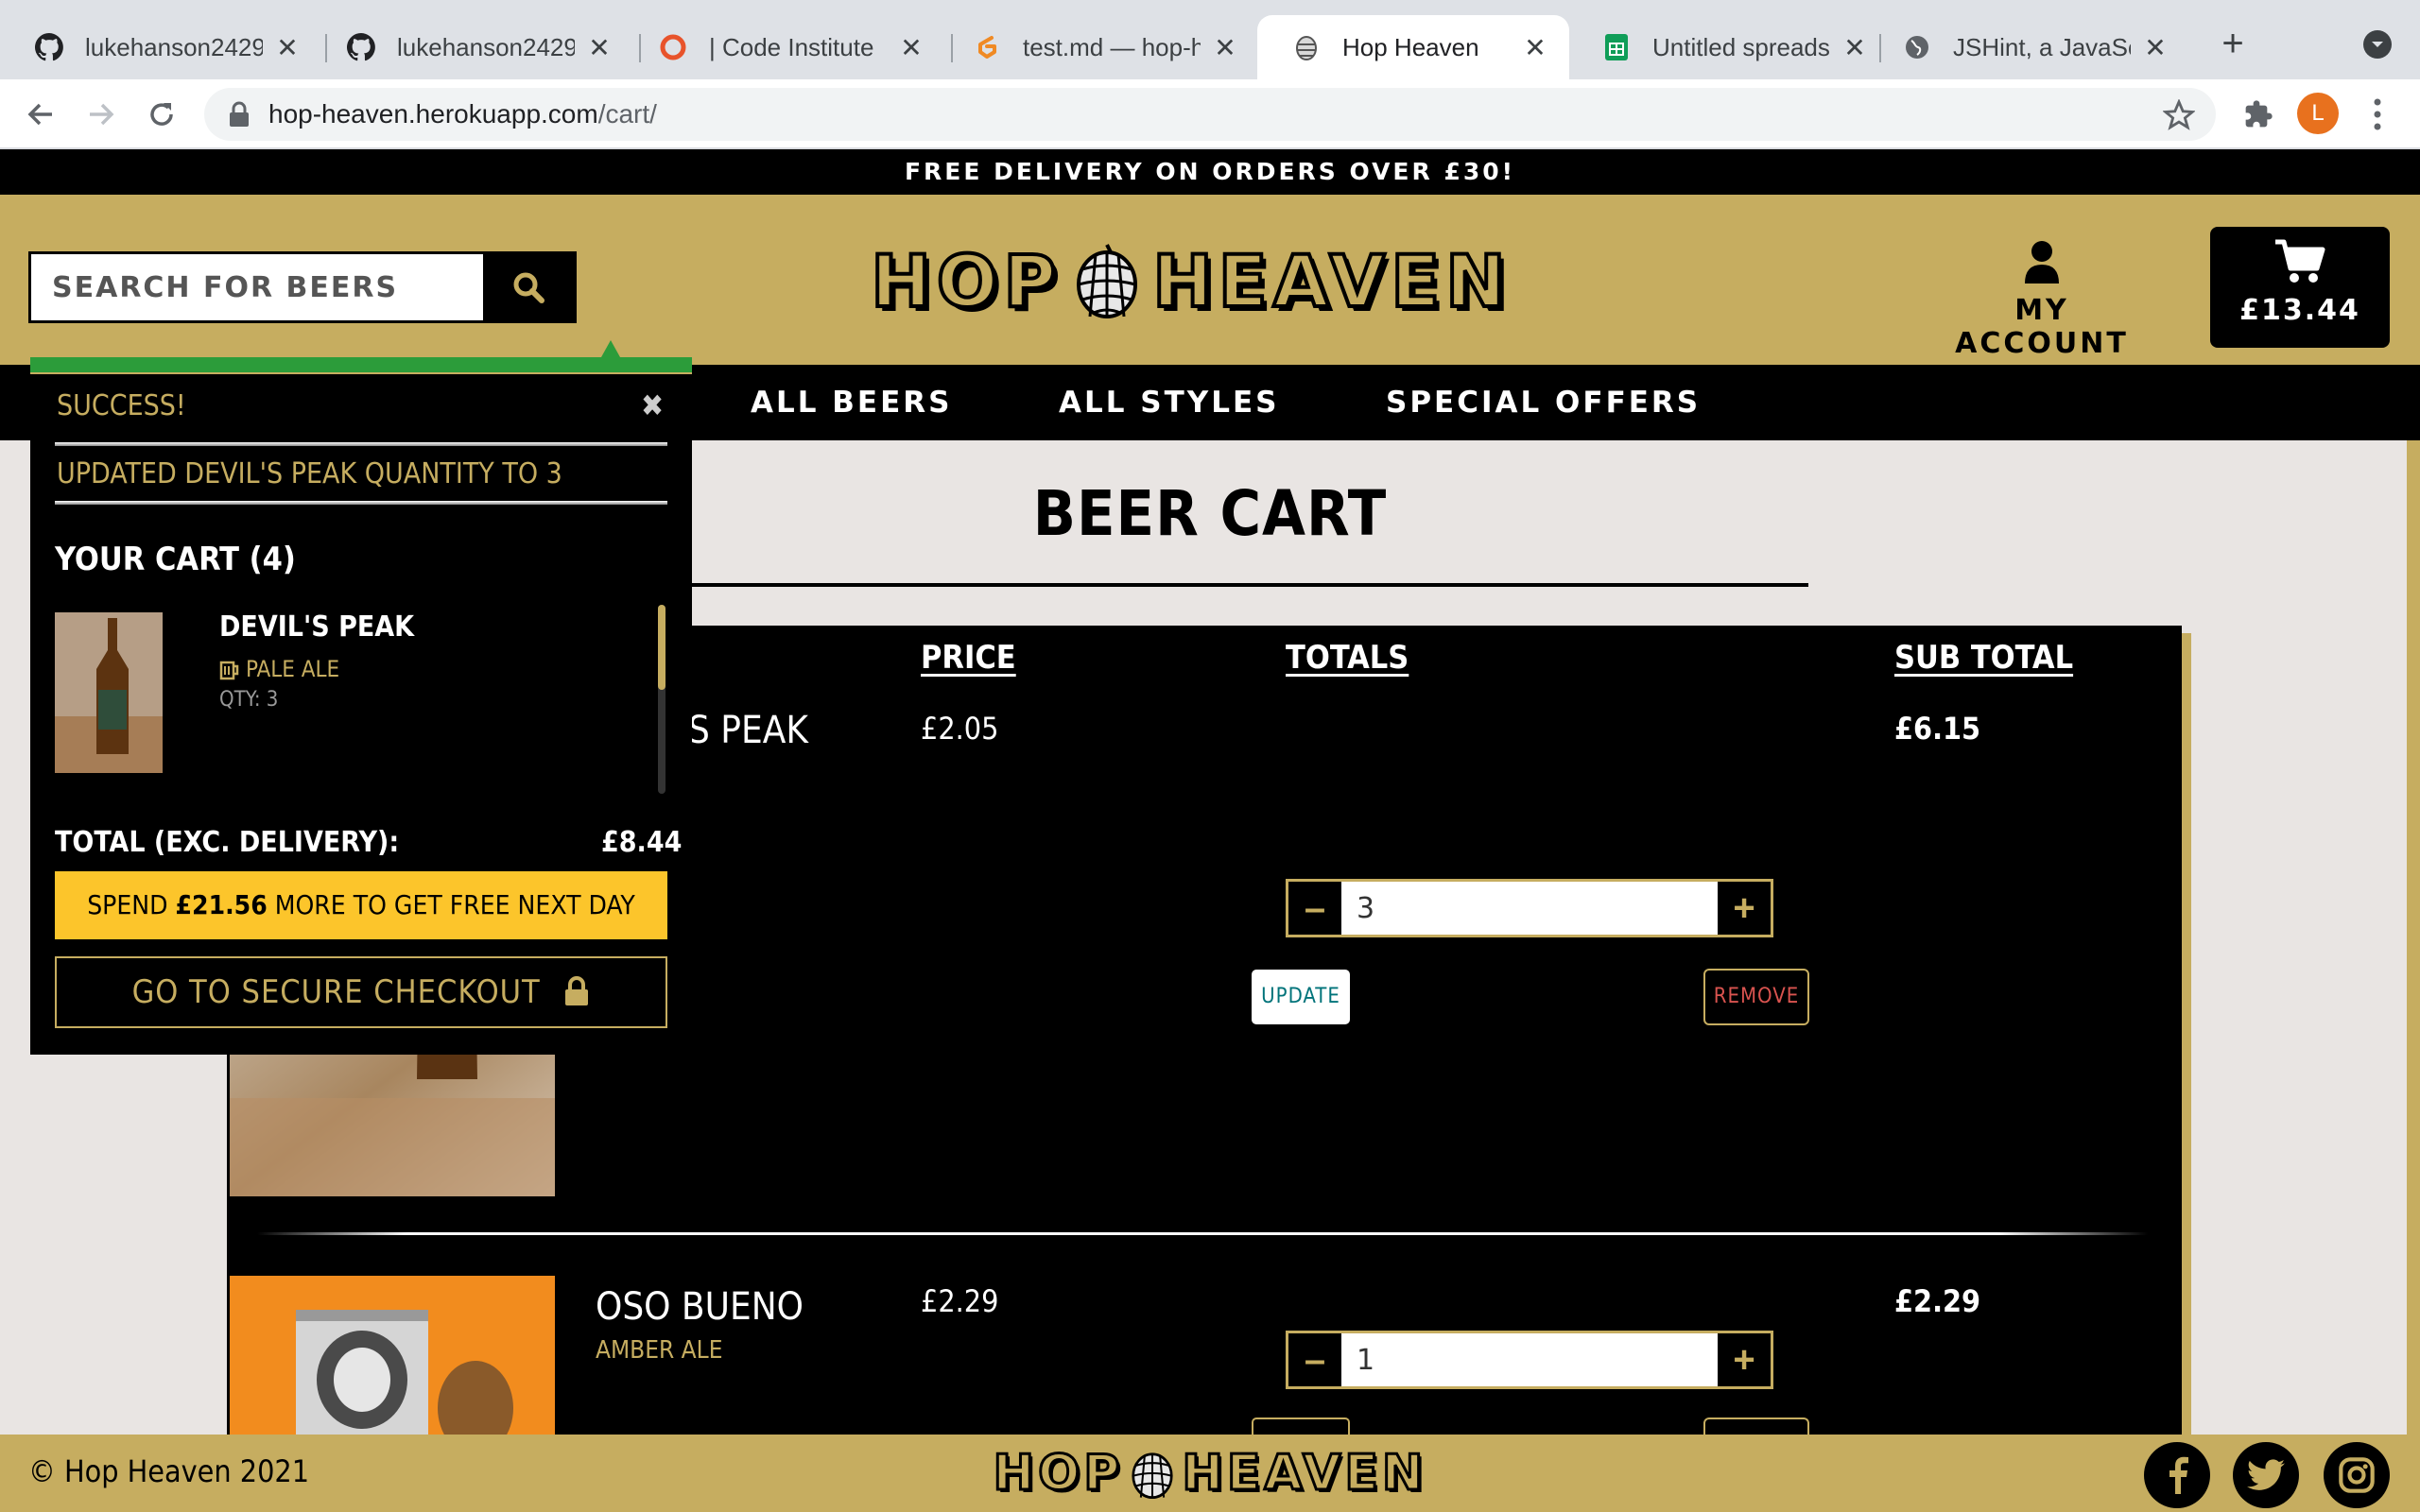 The width and height of the screenshot is (2420, 1512). What do you see at coordinates (1112, 46) in the screenshot?
I see `tab-title: test.md — hop-he` at bounding box center [1112, 46].